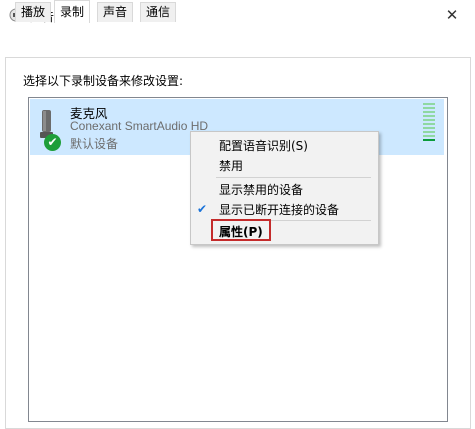  I want to click on tab-communications: 通信, so click(158, 12).